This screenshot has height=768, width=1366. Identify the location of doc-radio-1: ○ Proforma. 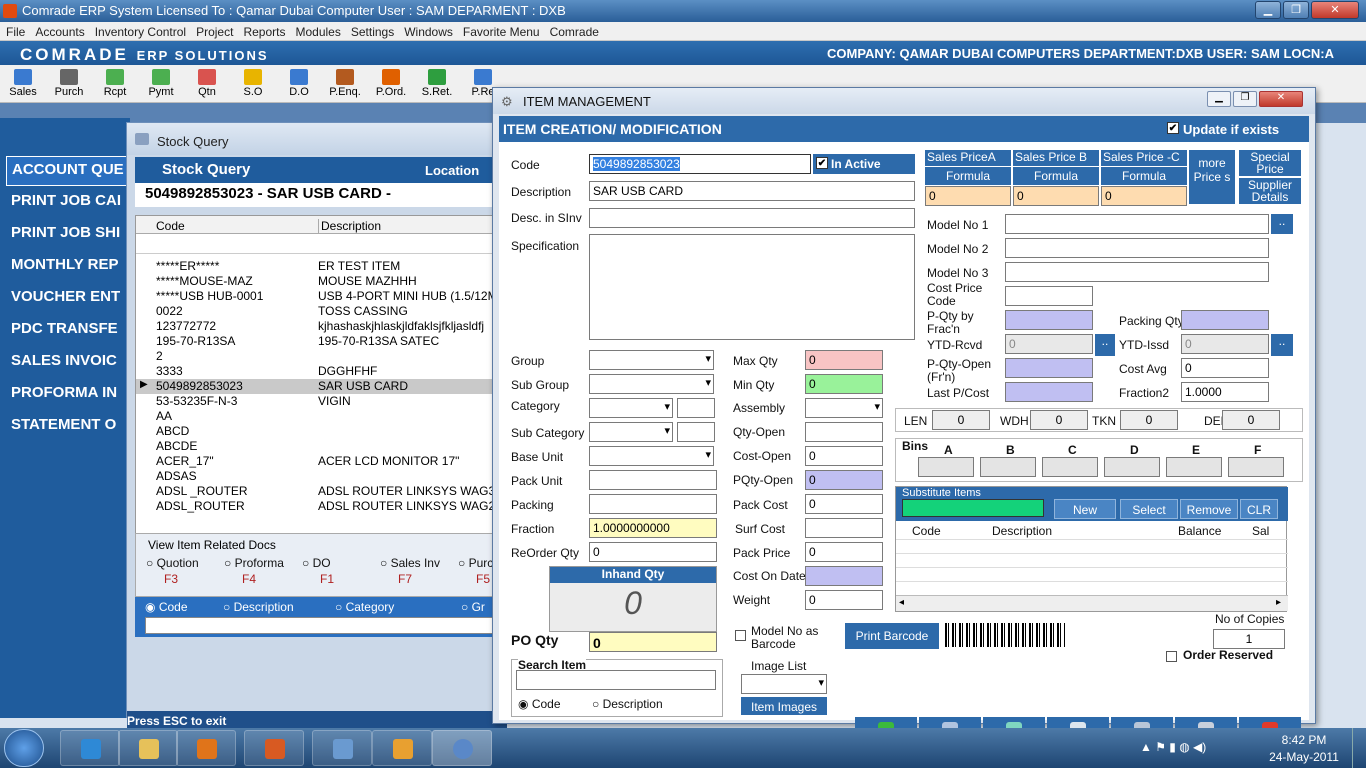
(254, 563).